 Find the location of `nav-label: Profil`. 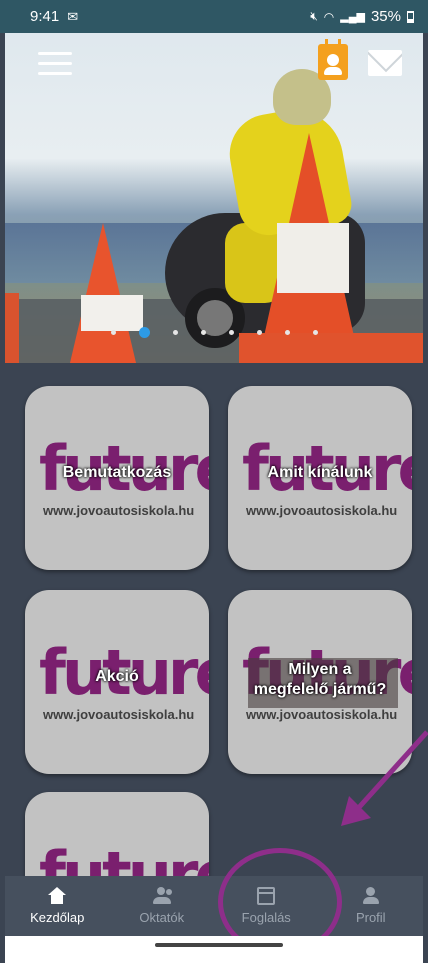

nav-label: Profil is located at coordinates (370, 917).